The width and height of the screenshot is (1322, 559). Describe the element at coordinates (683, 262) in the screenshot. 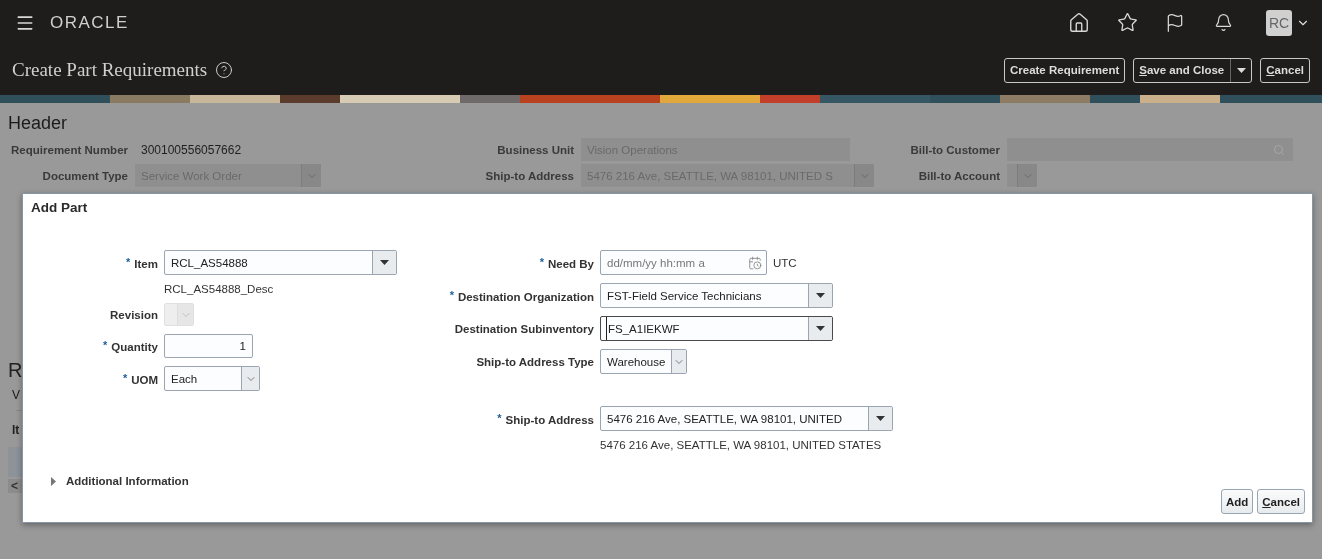

I see `date-field: dd/mm/yy hh:mm a` at that location.